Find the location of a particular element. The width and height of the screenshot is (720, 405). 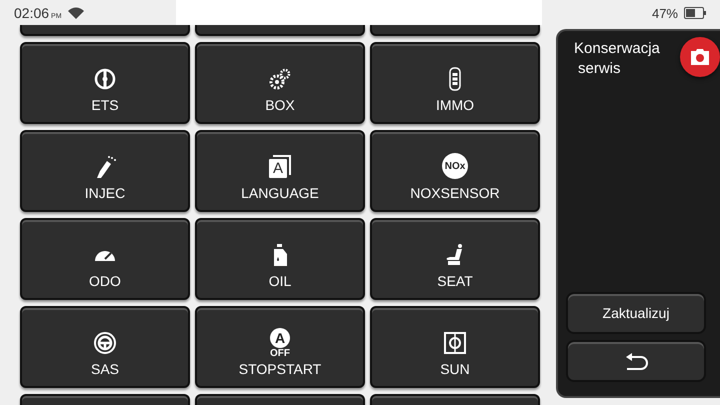

tile-button: SAS is located at coordinates (105, 347).